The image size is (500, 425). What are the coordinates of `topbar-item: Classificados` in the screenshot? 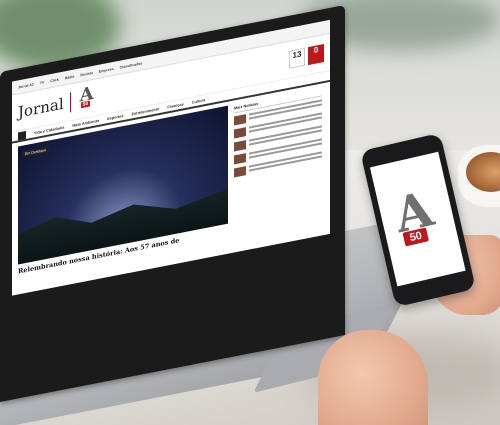 It's located at (131, 65).